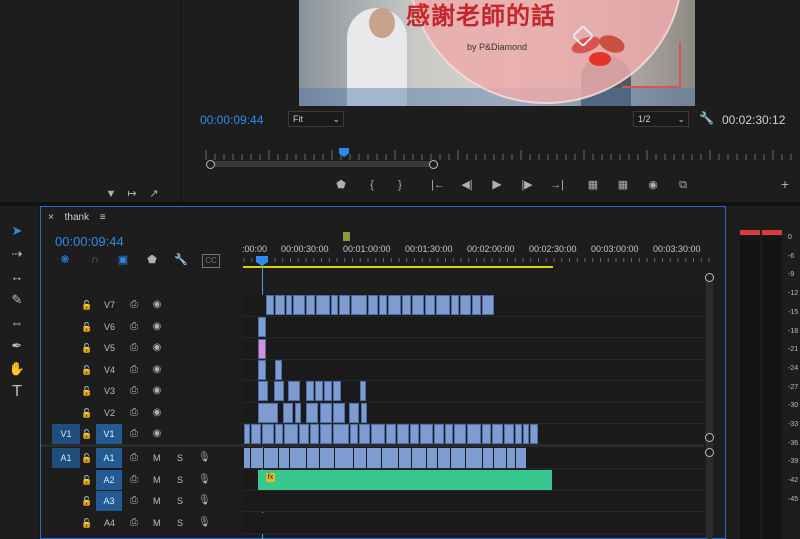  Describe the element at coordinates (51, 217) in the screenshot. I see `close-icon: ×` at that location.